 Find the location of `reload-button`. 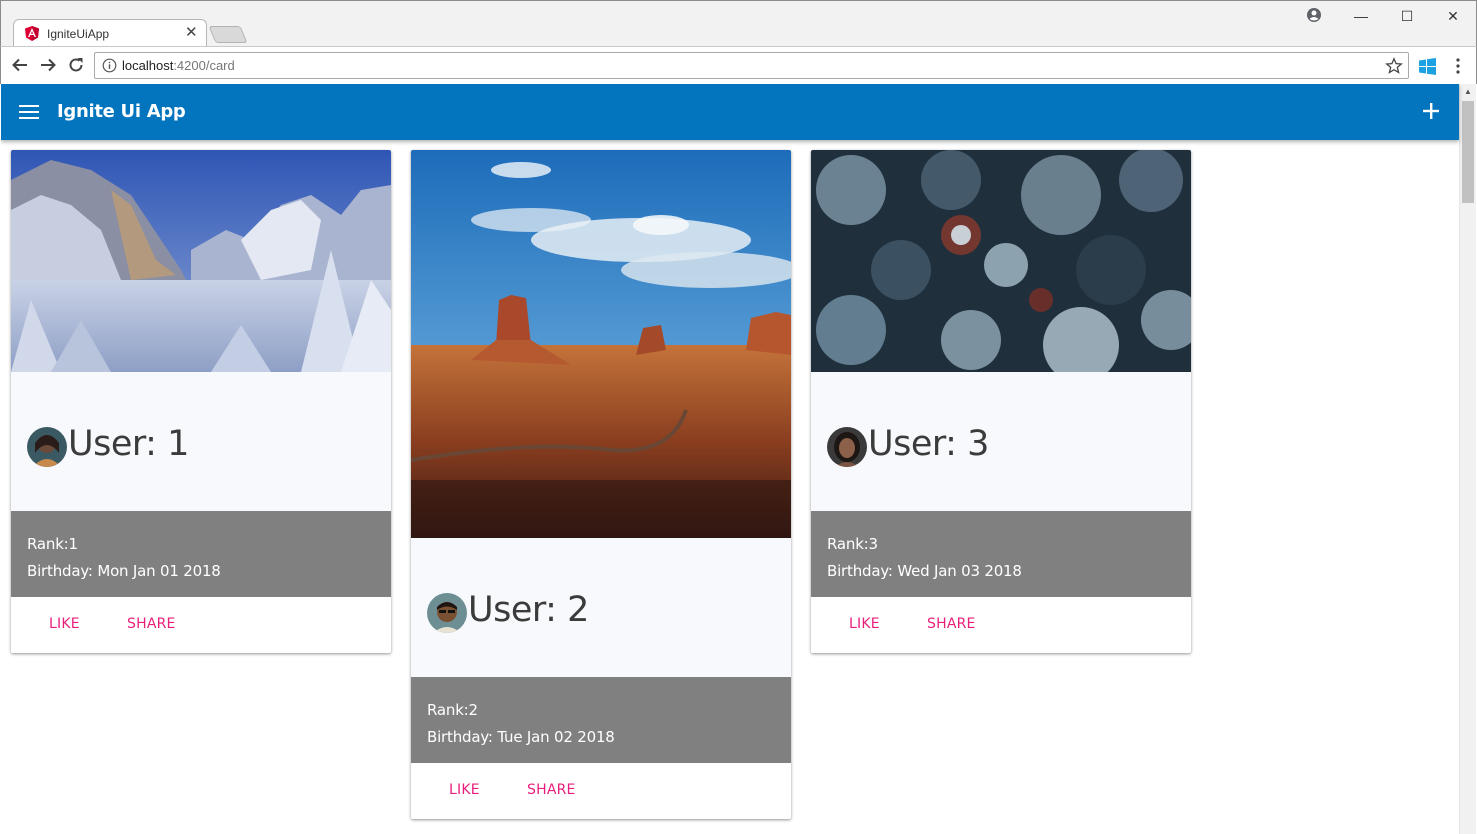

reload-button is located at coordinates (76, 65).